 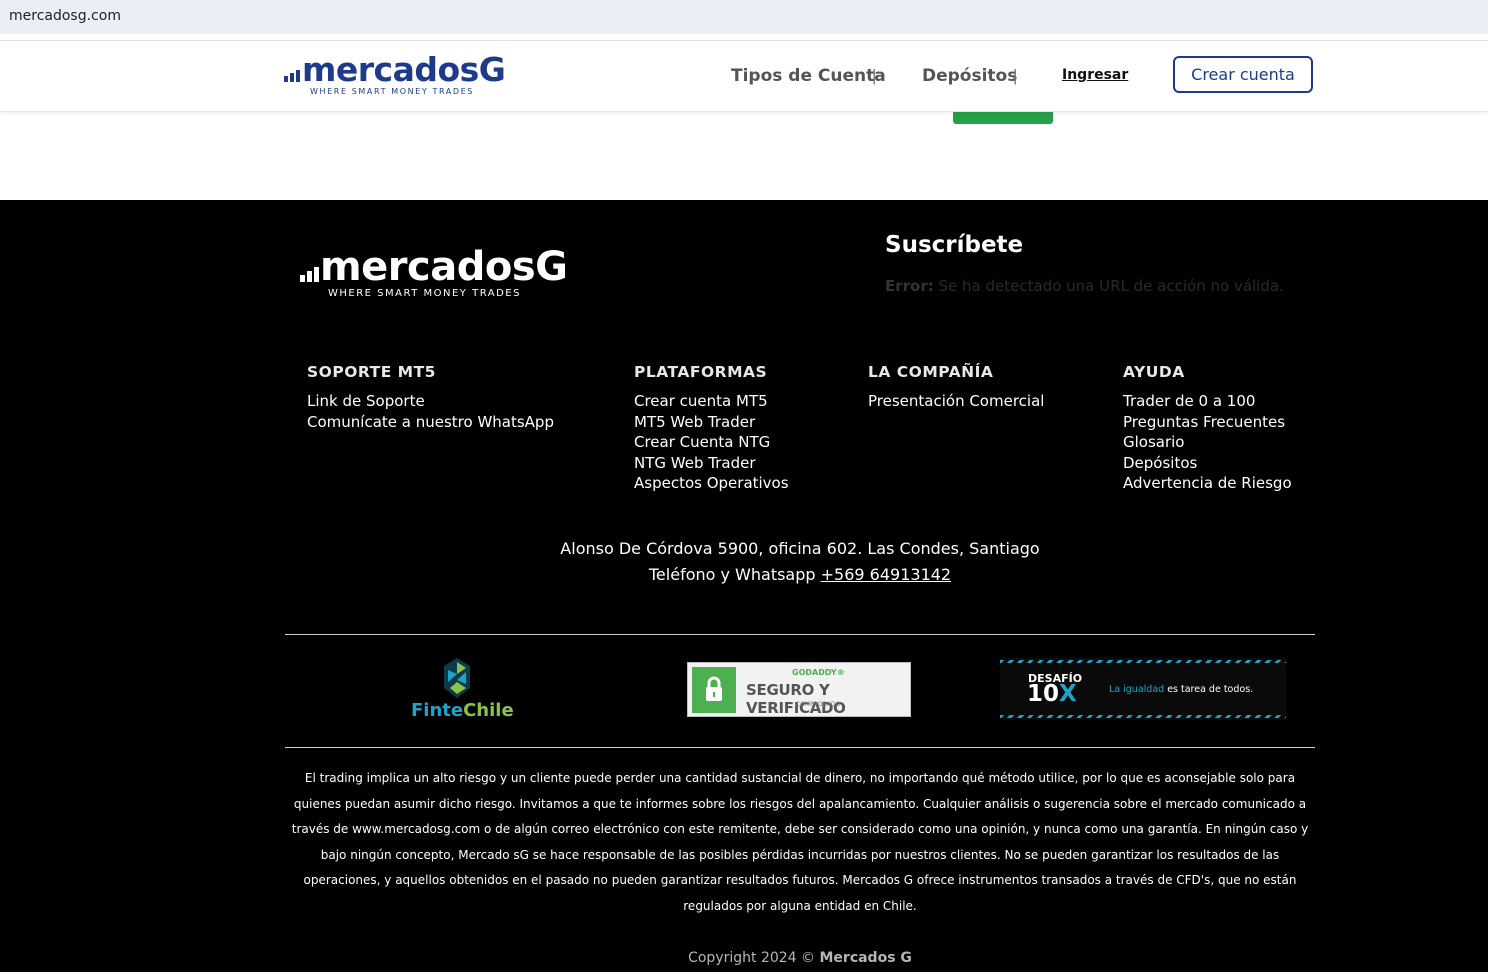 I want to click on fintechile-badge: FinteChile, so click(x=462, y=689).